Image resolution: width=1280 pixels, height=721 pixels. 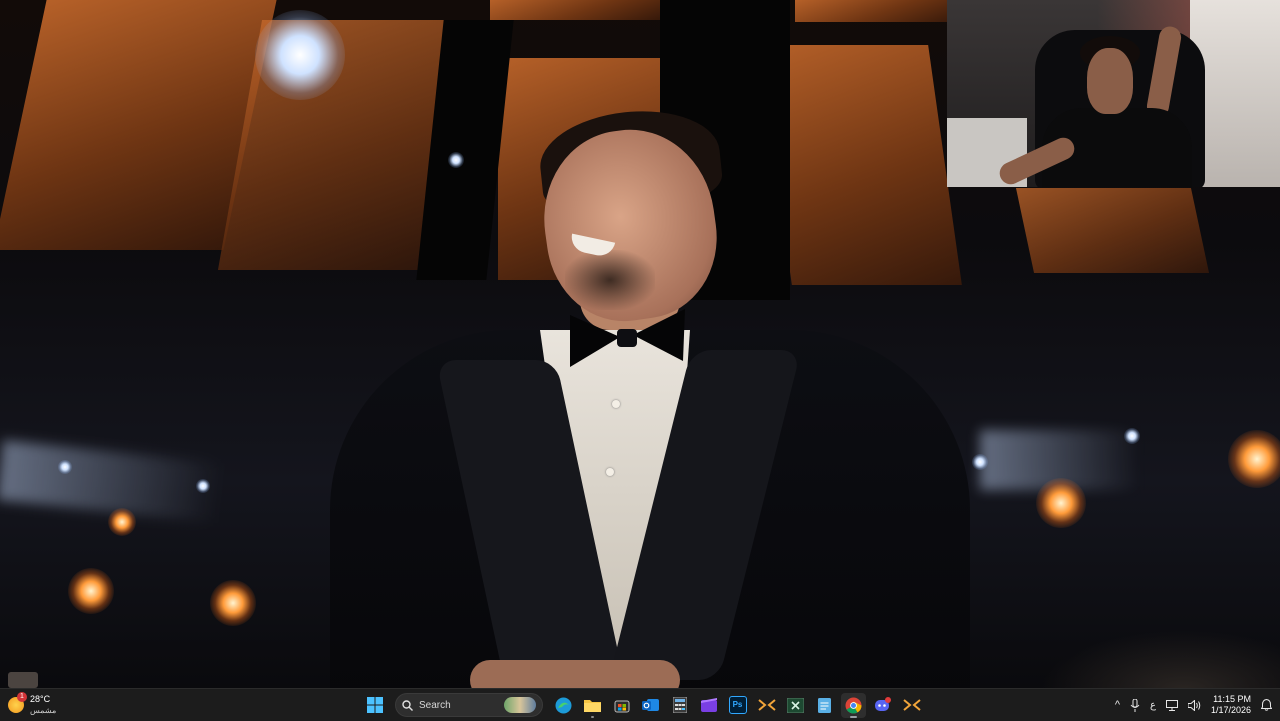 What do you see at coordinates (40, 699) in the screenshot?
I see `weather-temperature: 28°C` at bounding box center [40, 699].